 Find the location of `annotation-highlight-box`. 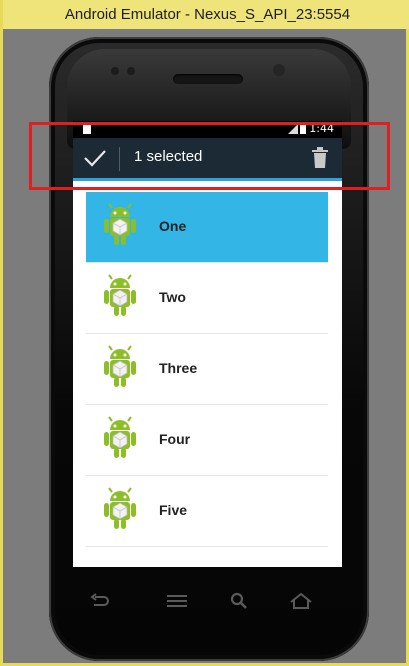

annotation-highlight-box is located at coordinates (209, 156).